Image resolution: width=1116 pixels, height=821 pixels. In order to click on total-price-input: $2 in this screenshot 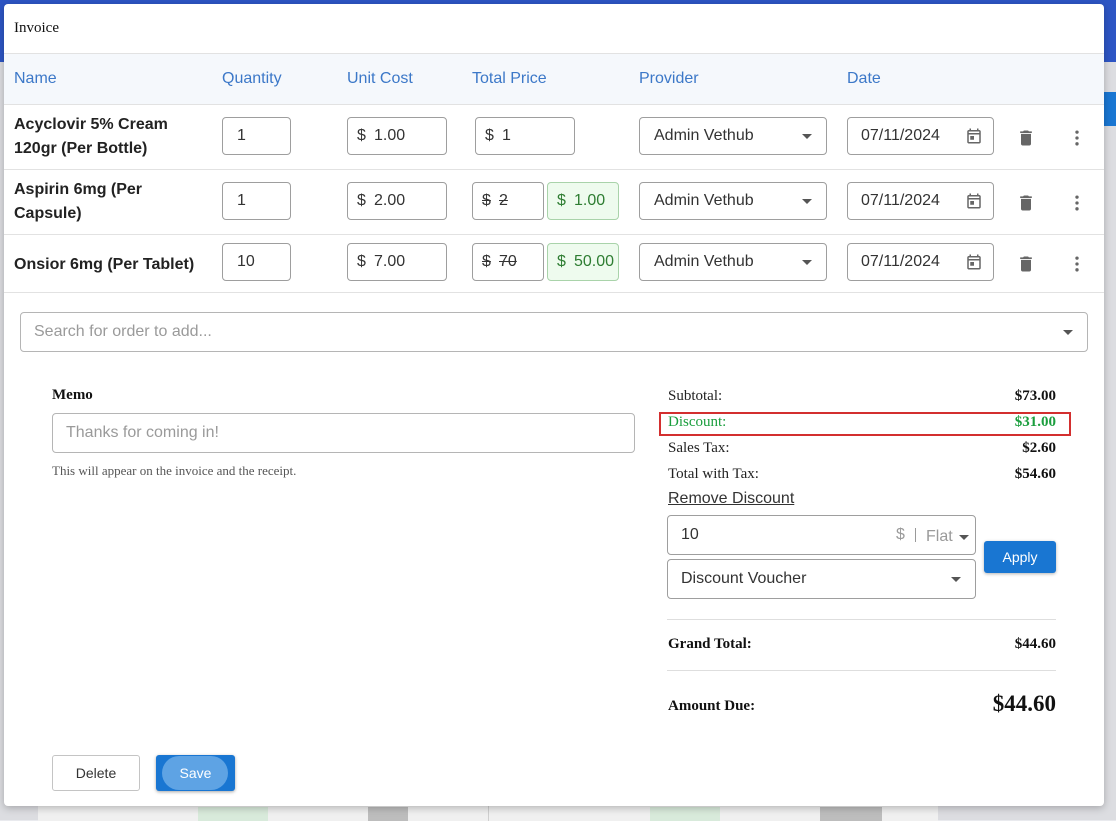, I will do `click(508, 201)`.